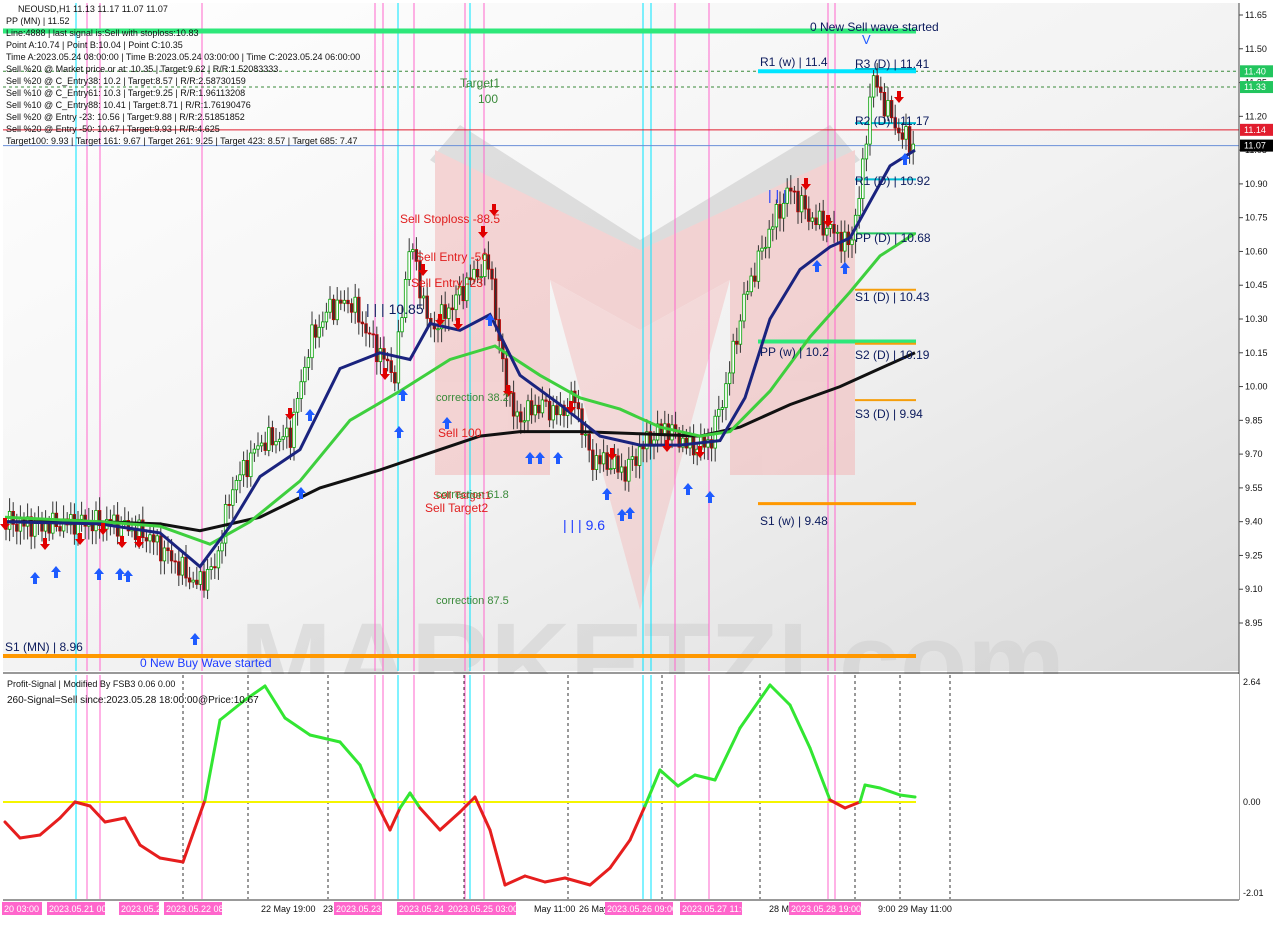  What do you see at coordinates (1253, 893) in the screenshot?
I see `indicator-tick-bottom: -2.01` at bounding box center [1253, 893].